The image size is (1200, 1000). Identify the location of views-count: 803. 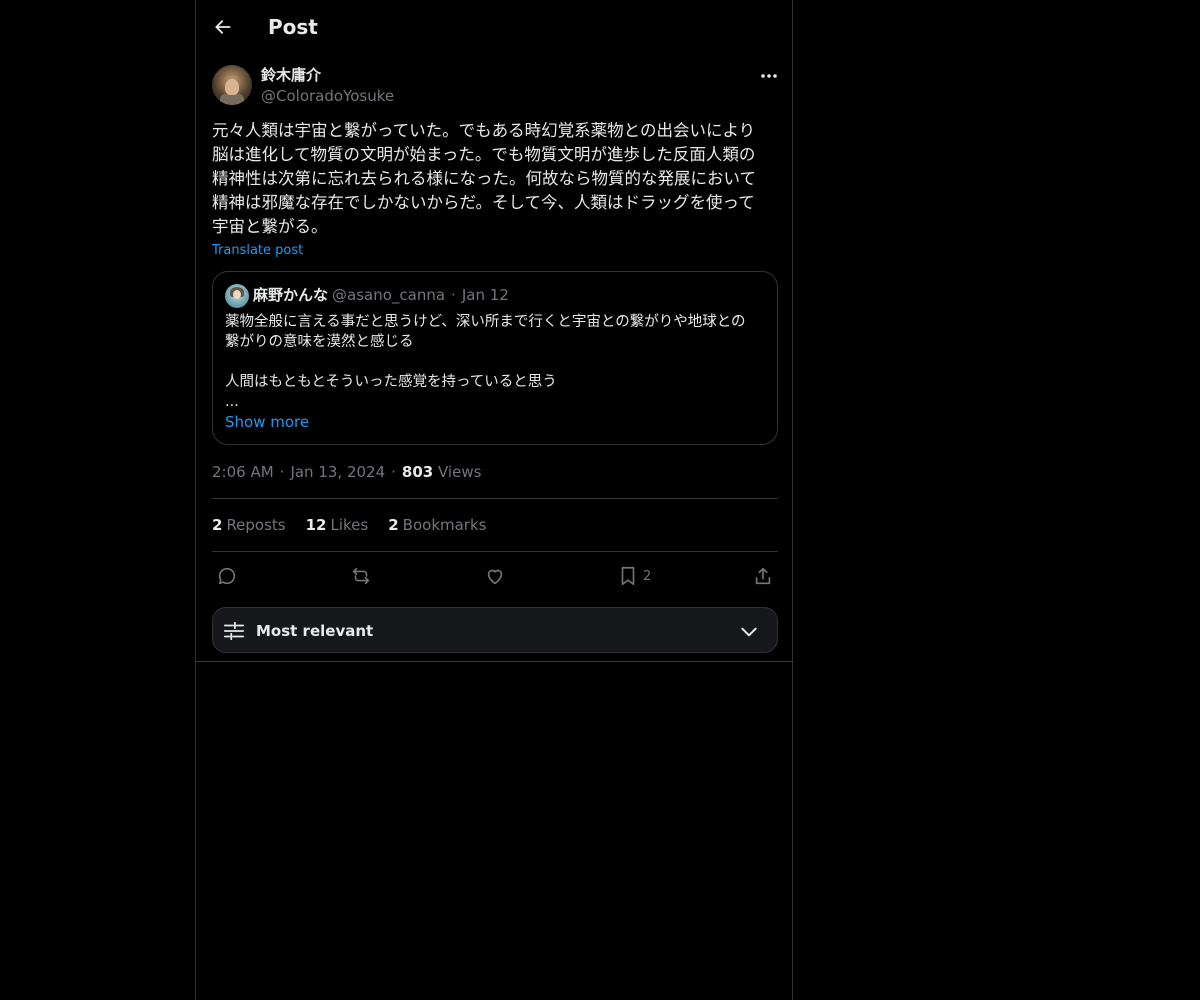
(417, 472).